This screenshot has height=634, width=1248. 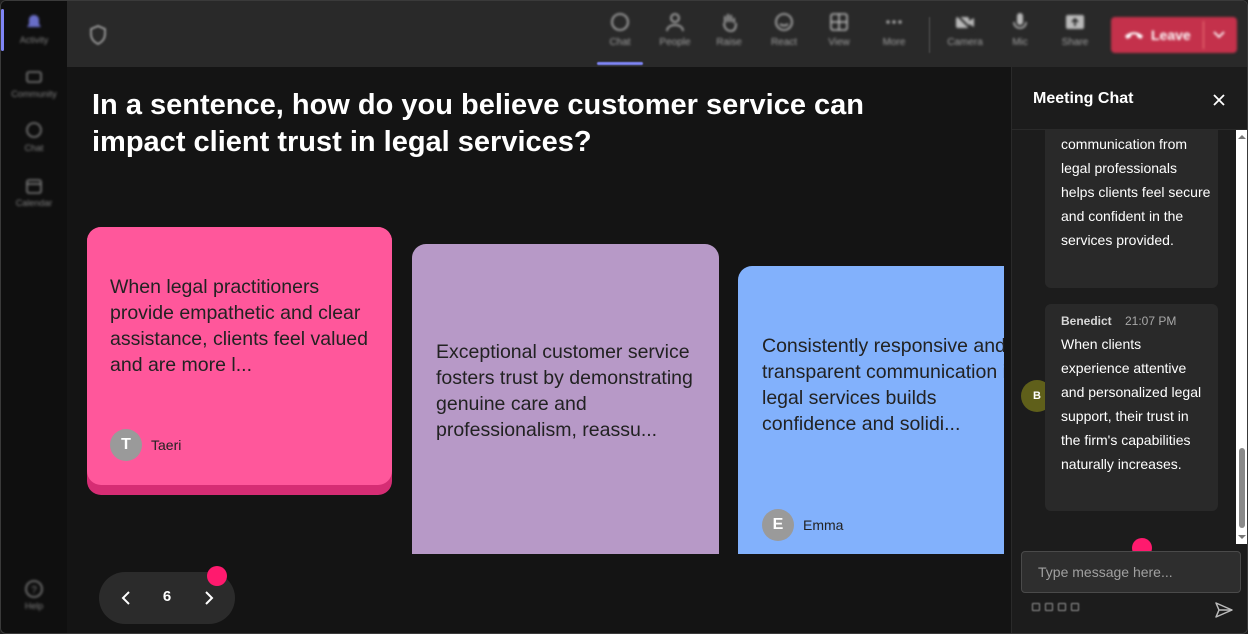 I want to click on attach-icon, so click(x=1049, y=607).